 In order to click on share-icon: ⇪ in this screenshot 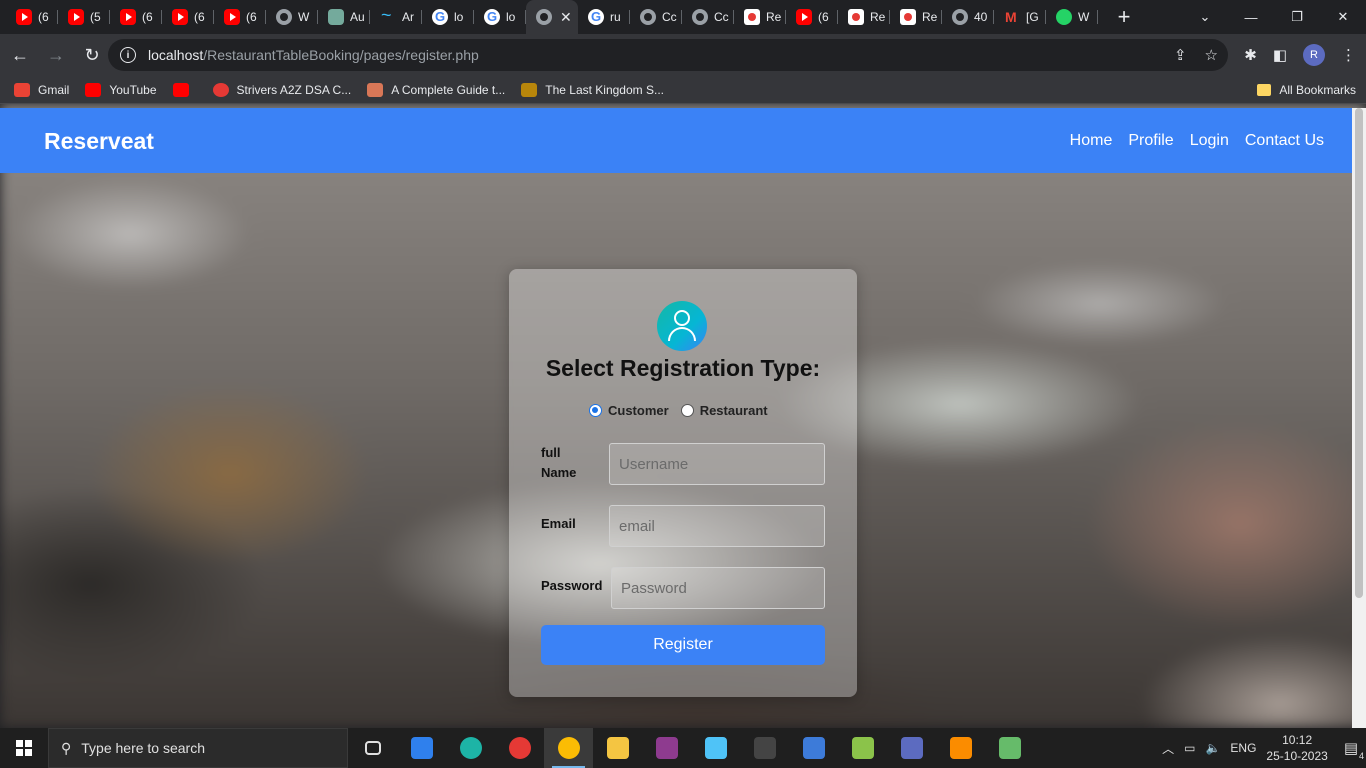, I will do `click(1180, 55)`.